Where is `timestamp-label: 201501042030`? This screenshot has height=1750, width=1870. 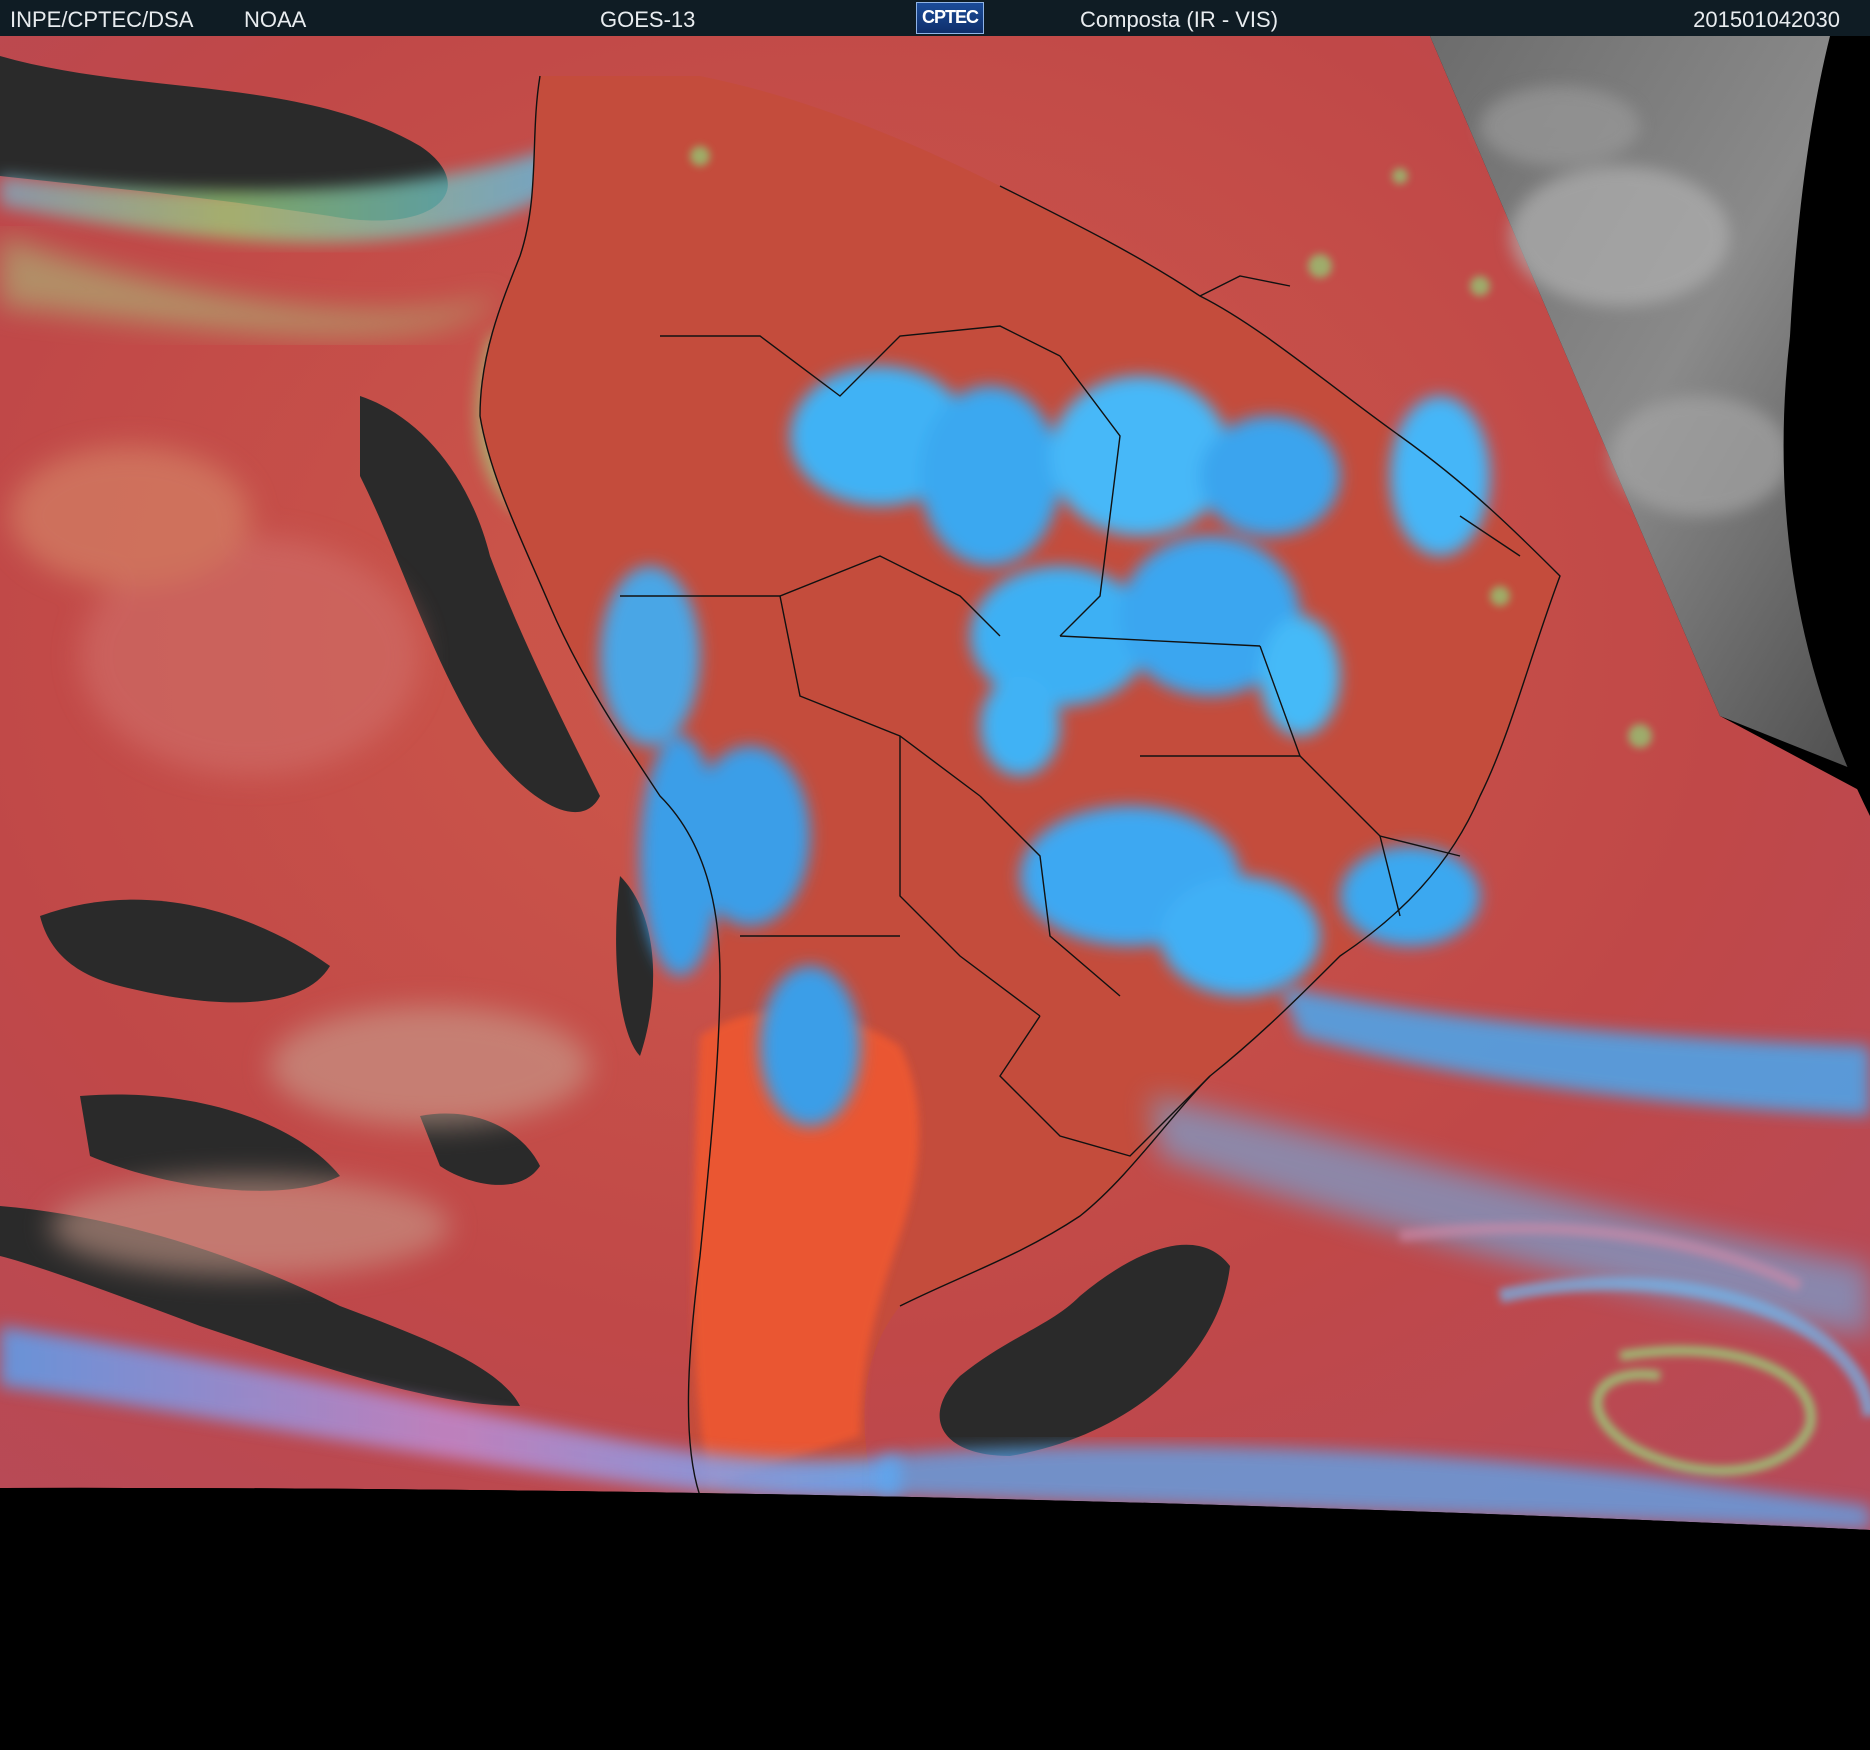 timestamp-label: 201501042030 is located at coordinates (1766, 19).